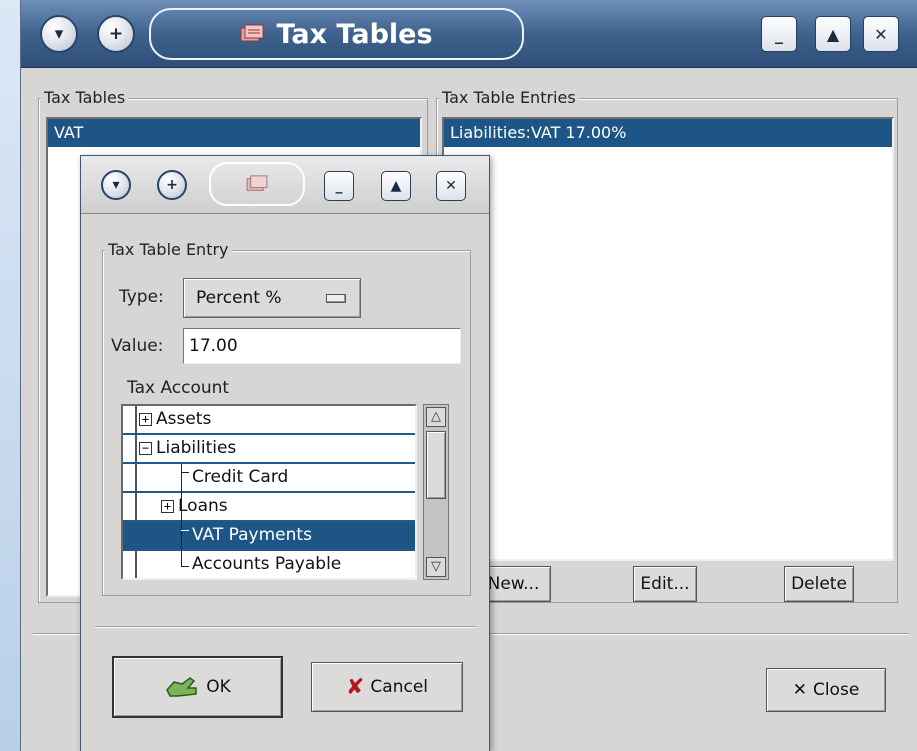 The image size is (917, 751). Describe the element at coordinates (137, 346) in the screenshot. I see `value-label: Value:` at that location.